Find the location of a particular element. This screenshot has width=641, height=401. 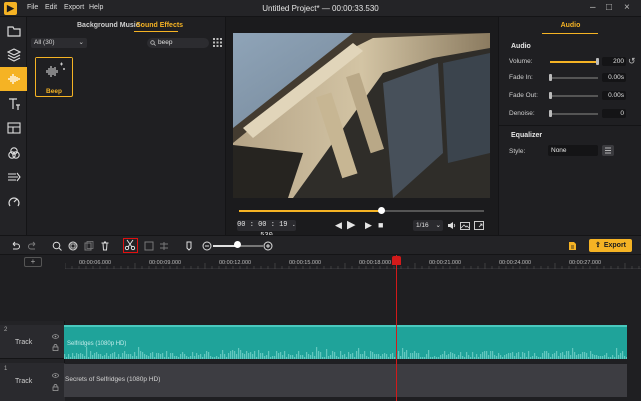

fade-out-slider is located at coordinates (574, 96).